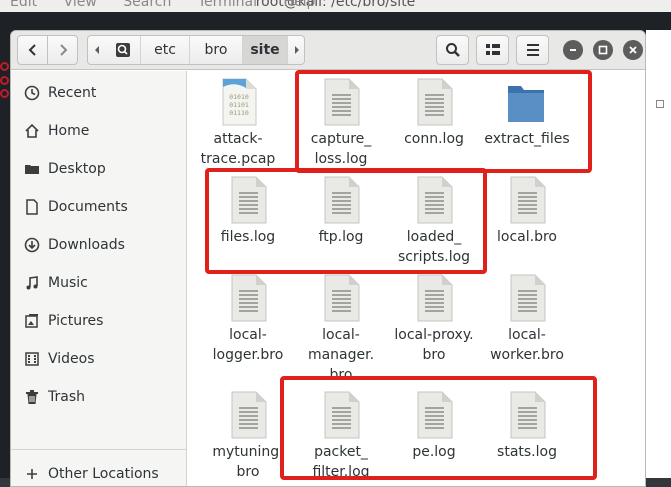 Image resolution: width=671 pixels, height=487 pixels. I want to click on header-bar: etc bro site, so click(328, 50).